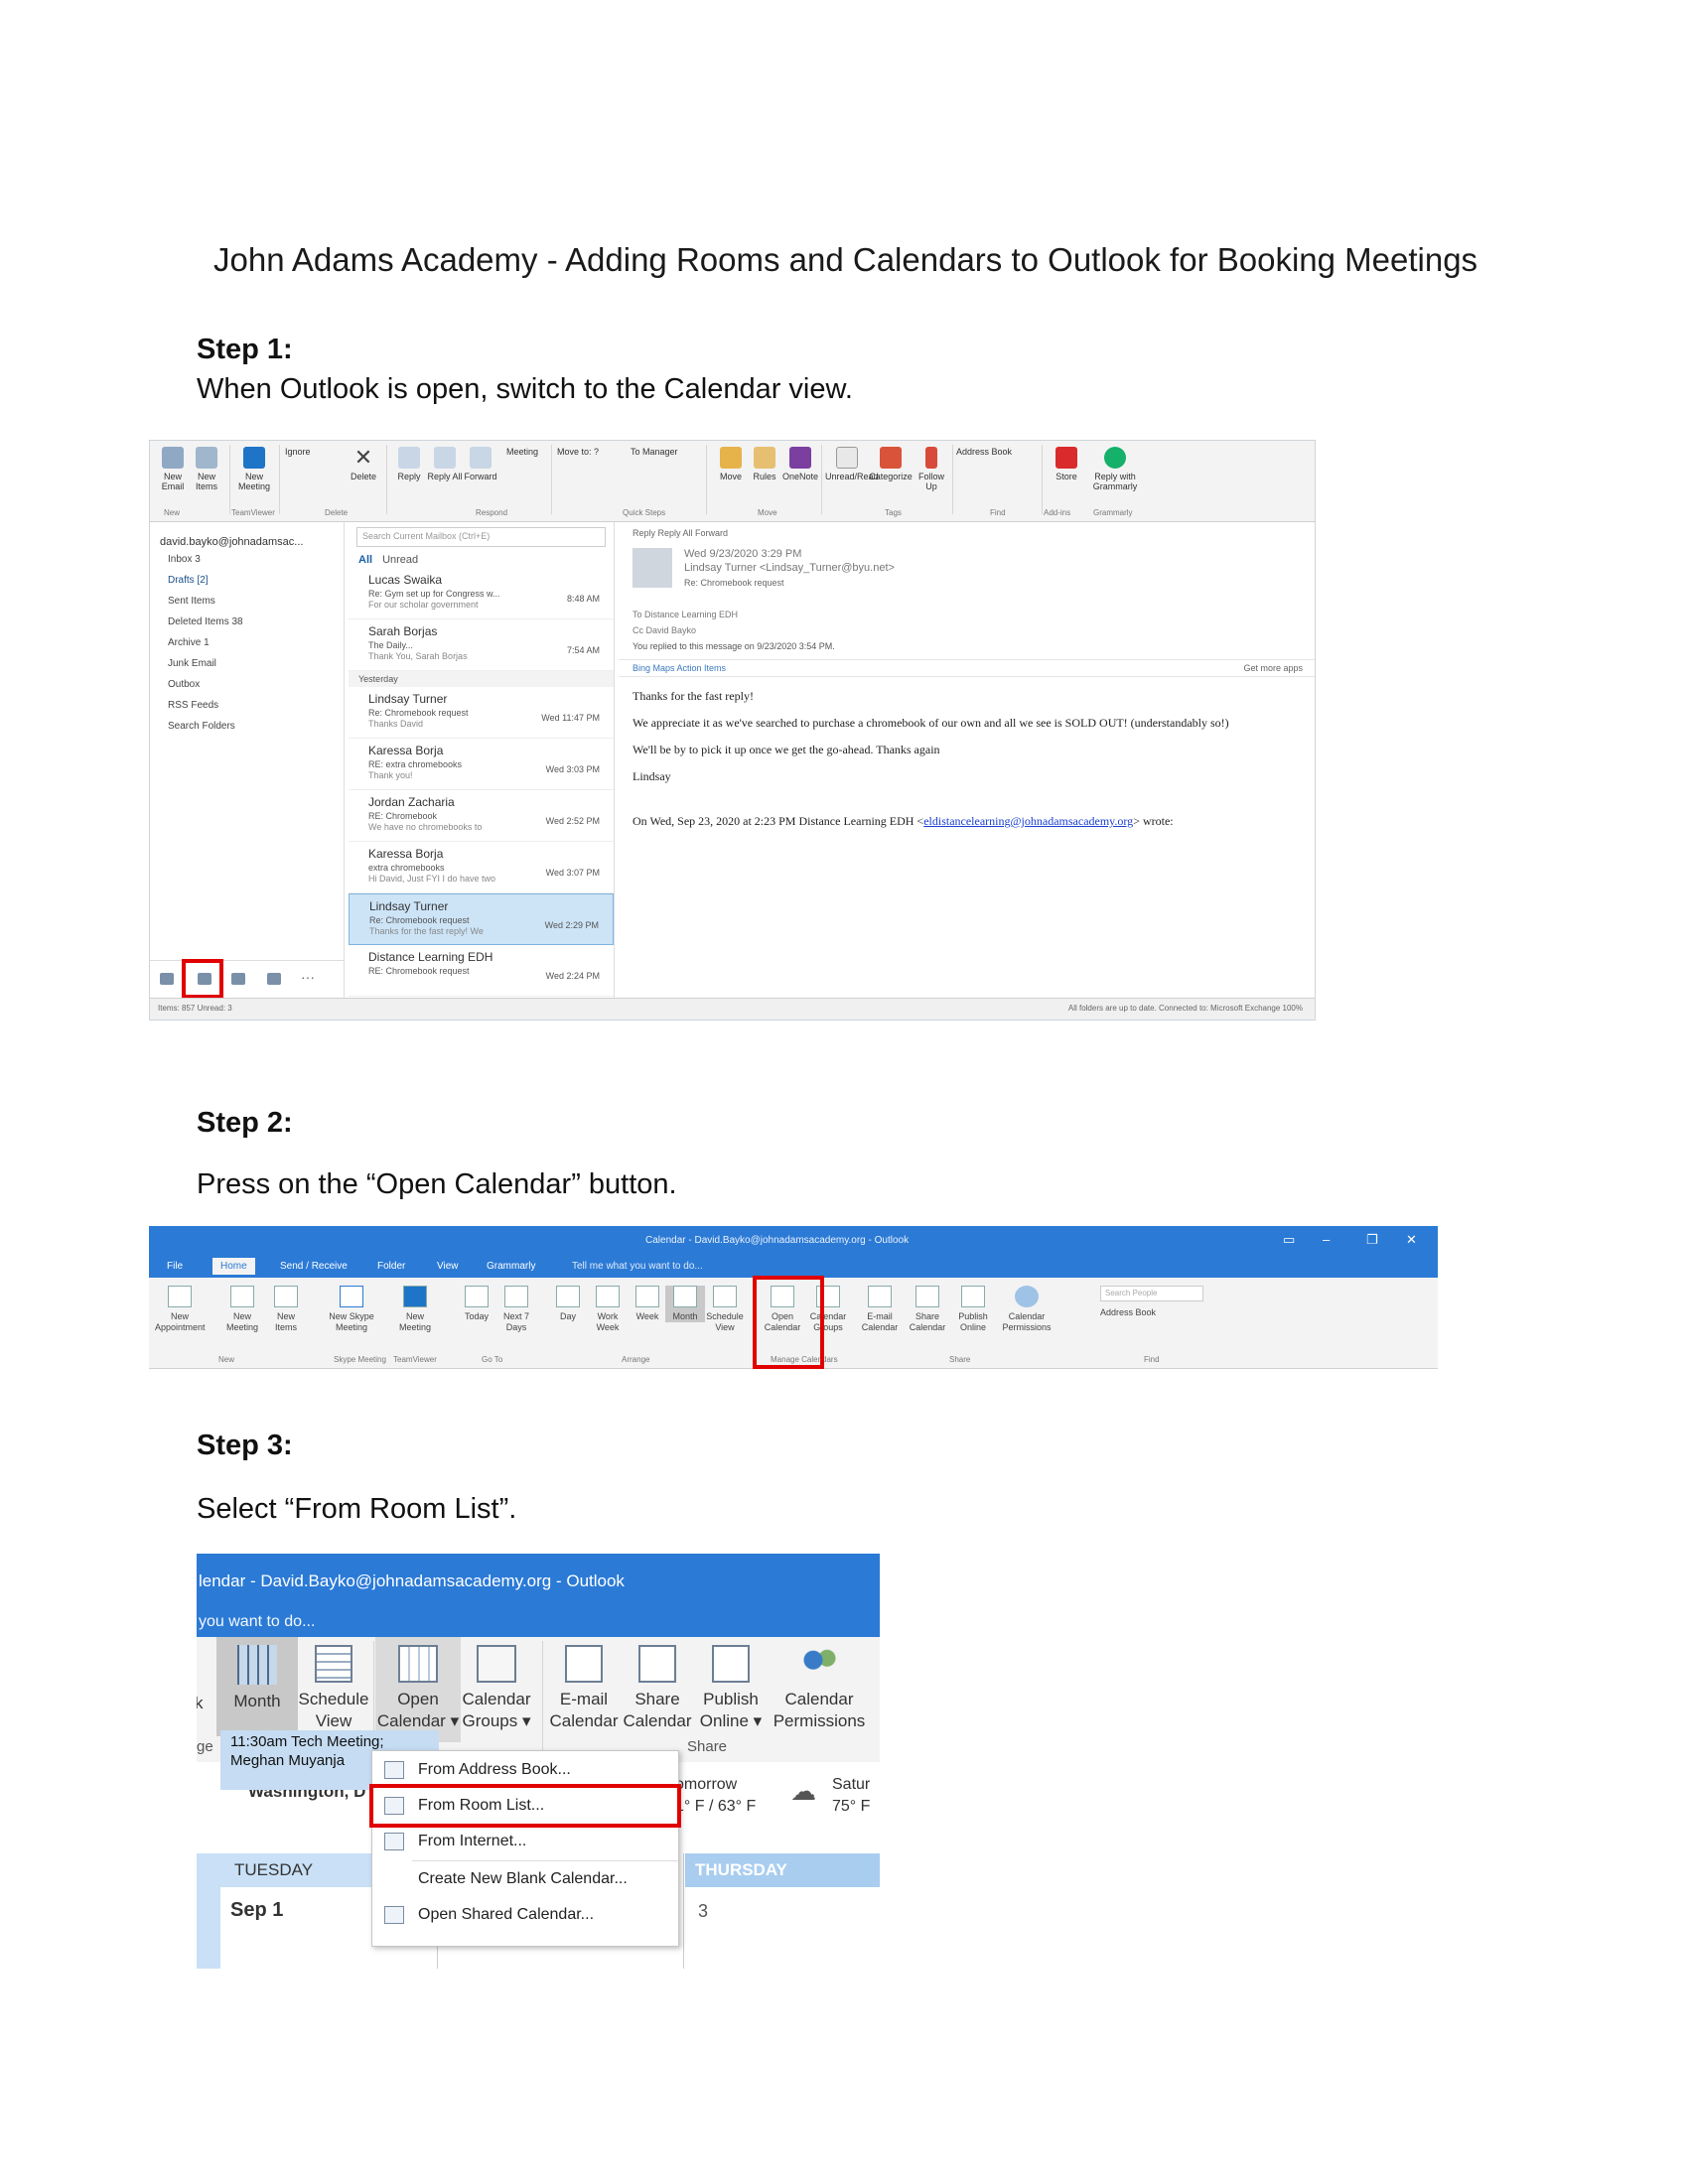 The width and height of the screenshot is (1688, 2184). I want to click on restore-icon: ❐, so click(1372, 1240).